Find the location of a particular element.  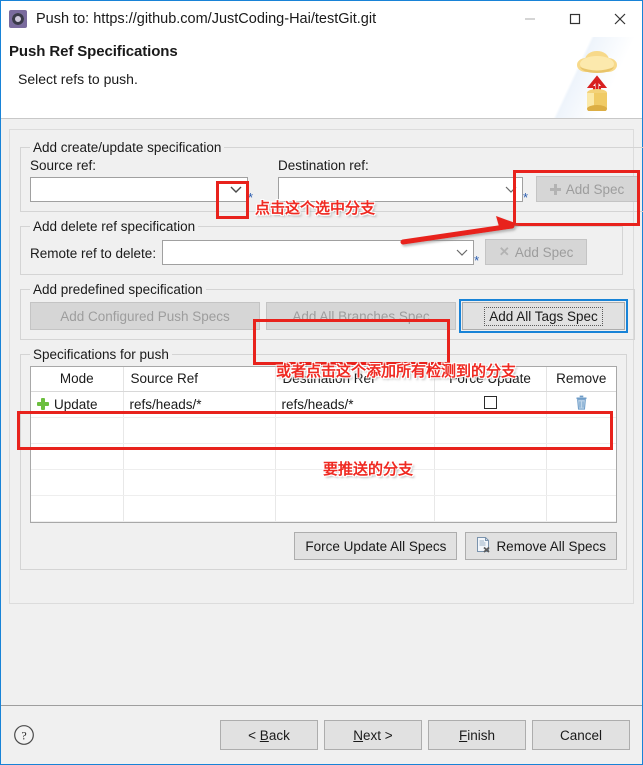

source-ref-required-marker: * is located at coordinates (251, 197).